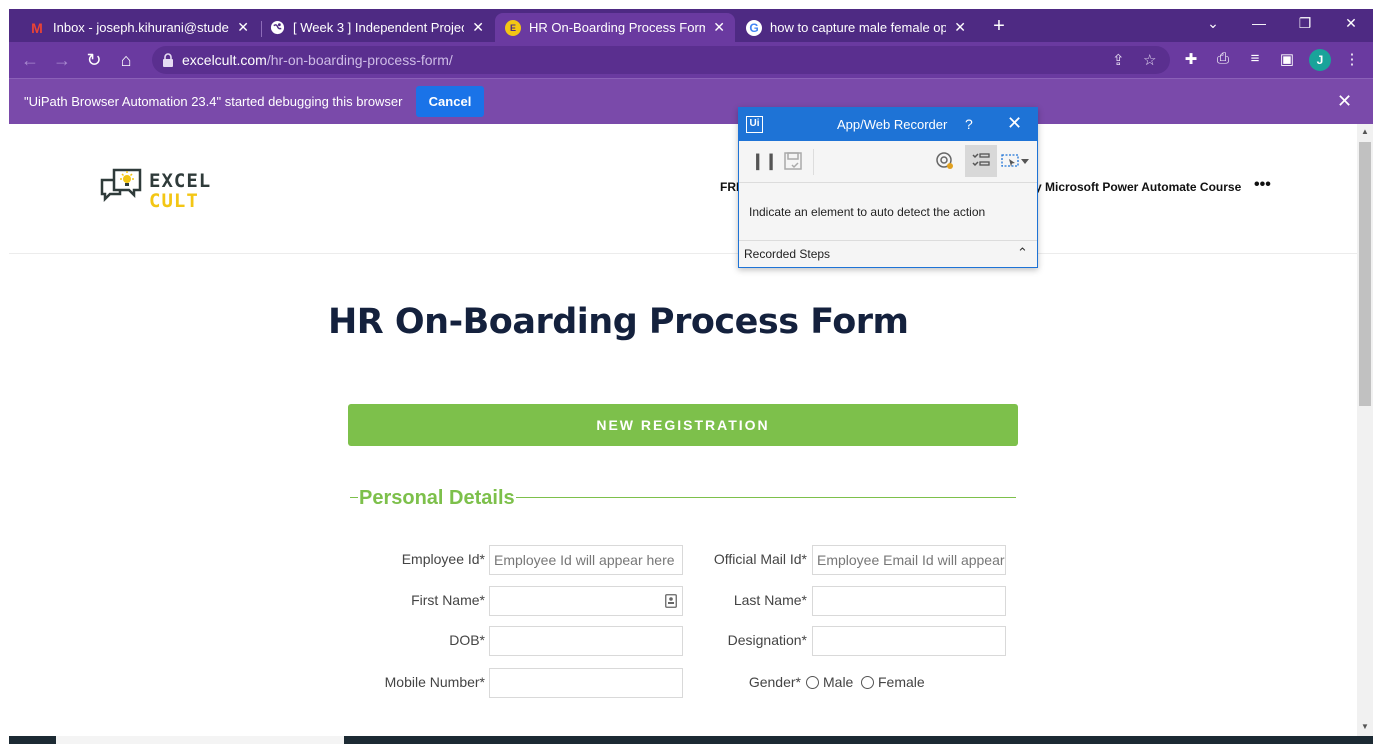 The height and width of the screenshot is (744, 1382). What do you see at coordinates (450, 101) in the screenshot?
I see `cancel-debug-button: Cancel` at bounding box center [450, 101].